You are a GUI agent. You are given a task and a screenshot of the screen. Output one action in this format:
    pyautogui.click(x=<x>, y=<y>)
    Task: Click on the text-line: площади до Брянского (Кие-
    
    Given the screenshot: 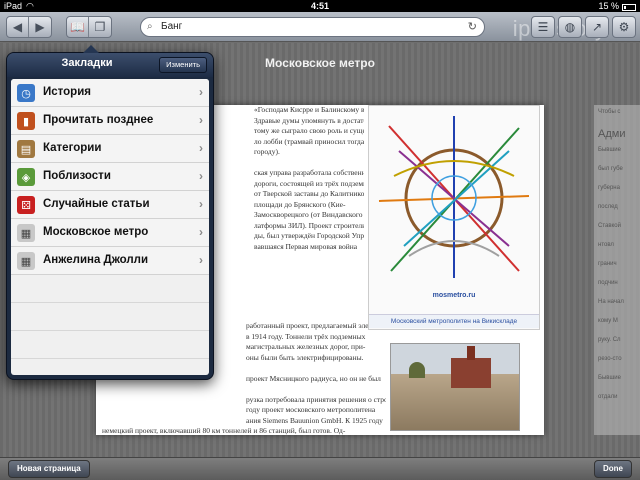 What is the action you would take?
    pyautogui.click(x=300, y=204)
    